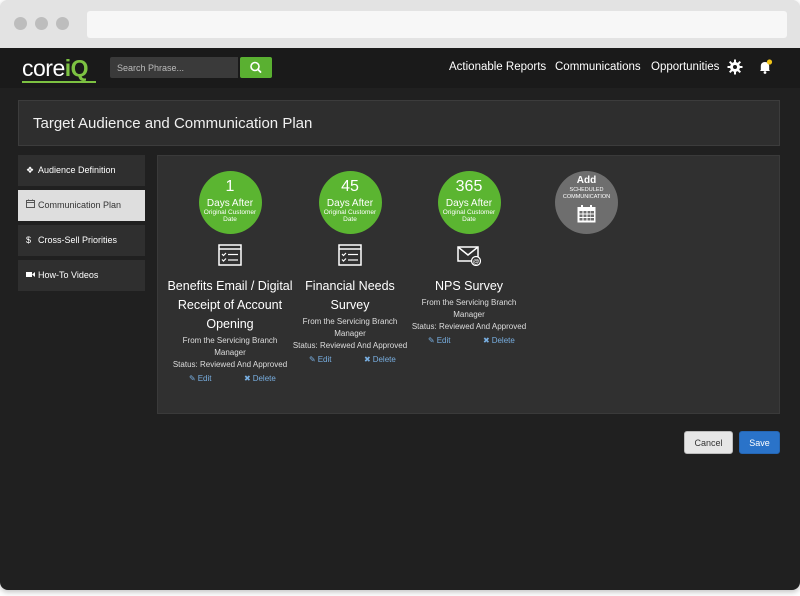 This screenshot has height=596, width=800. What do you see at coordinates (685, 67) in the screenshot?
I see `nav-opportunities: Opportunities` at bounding box center [685, 67].